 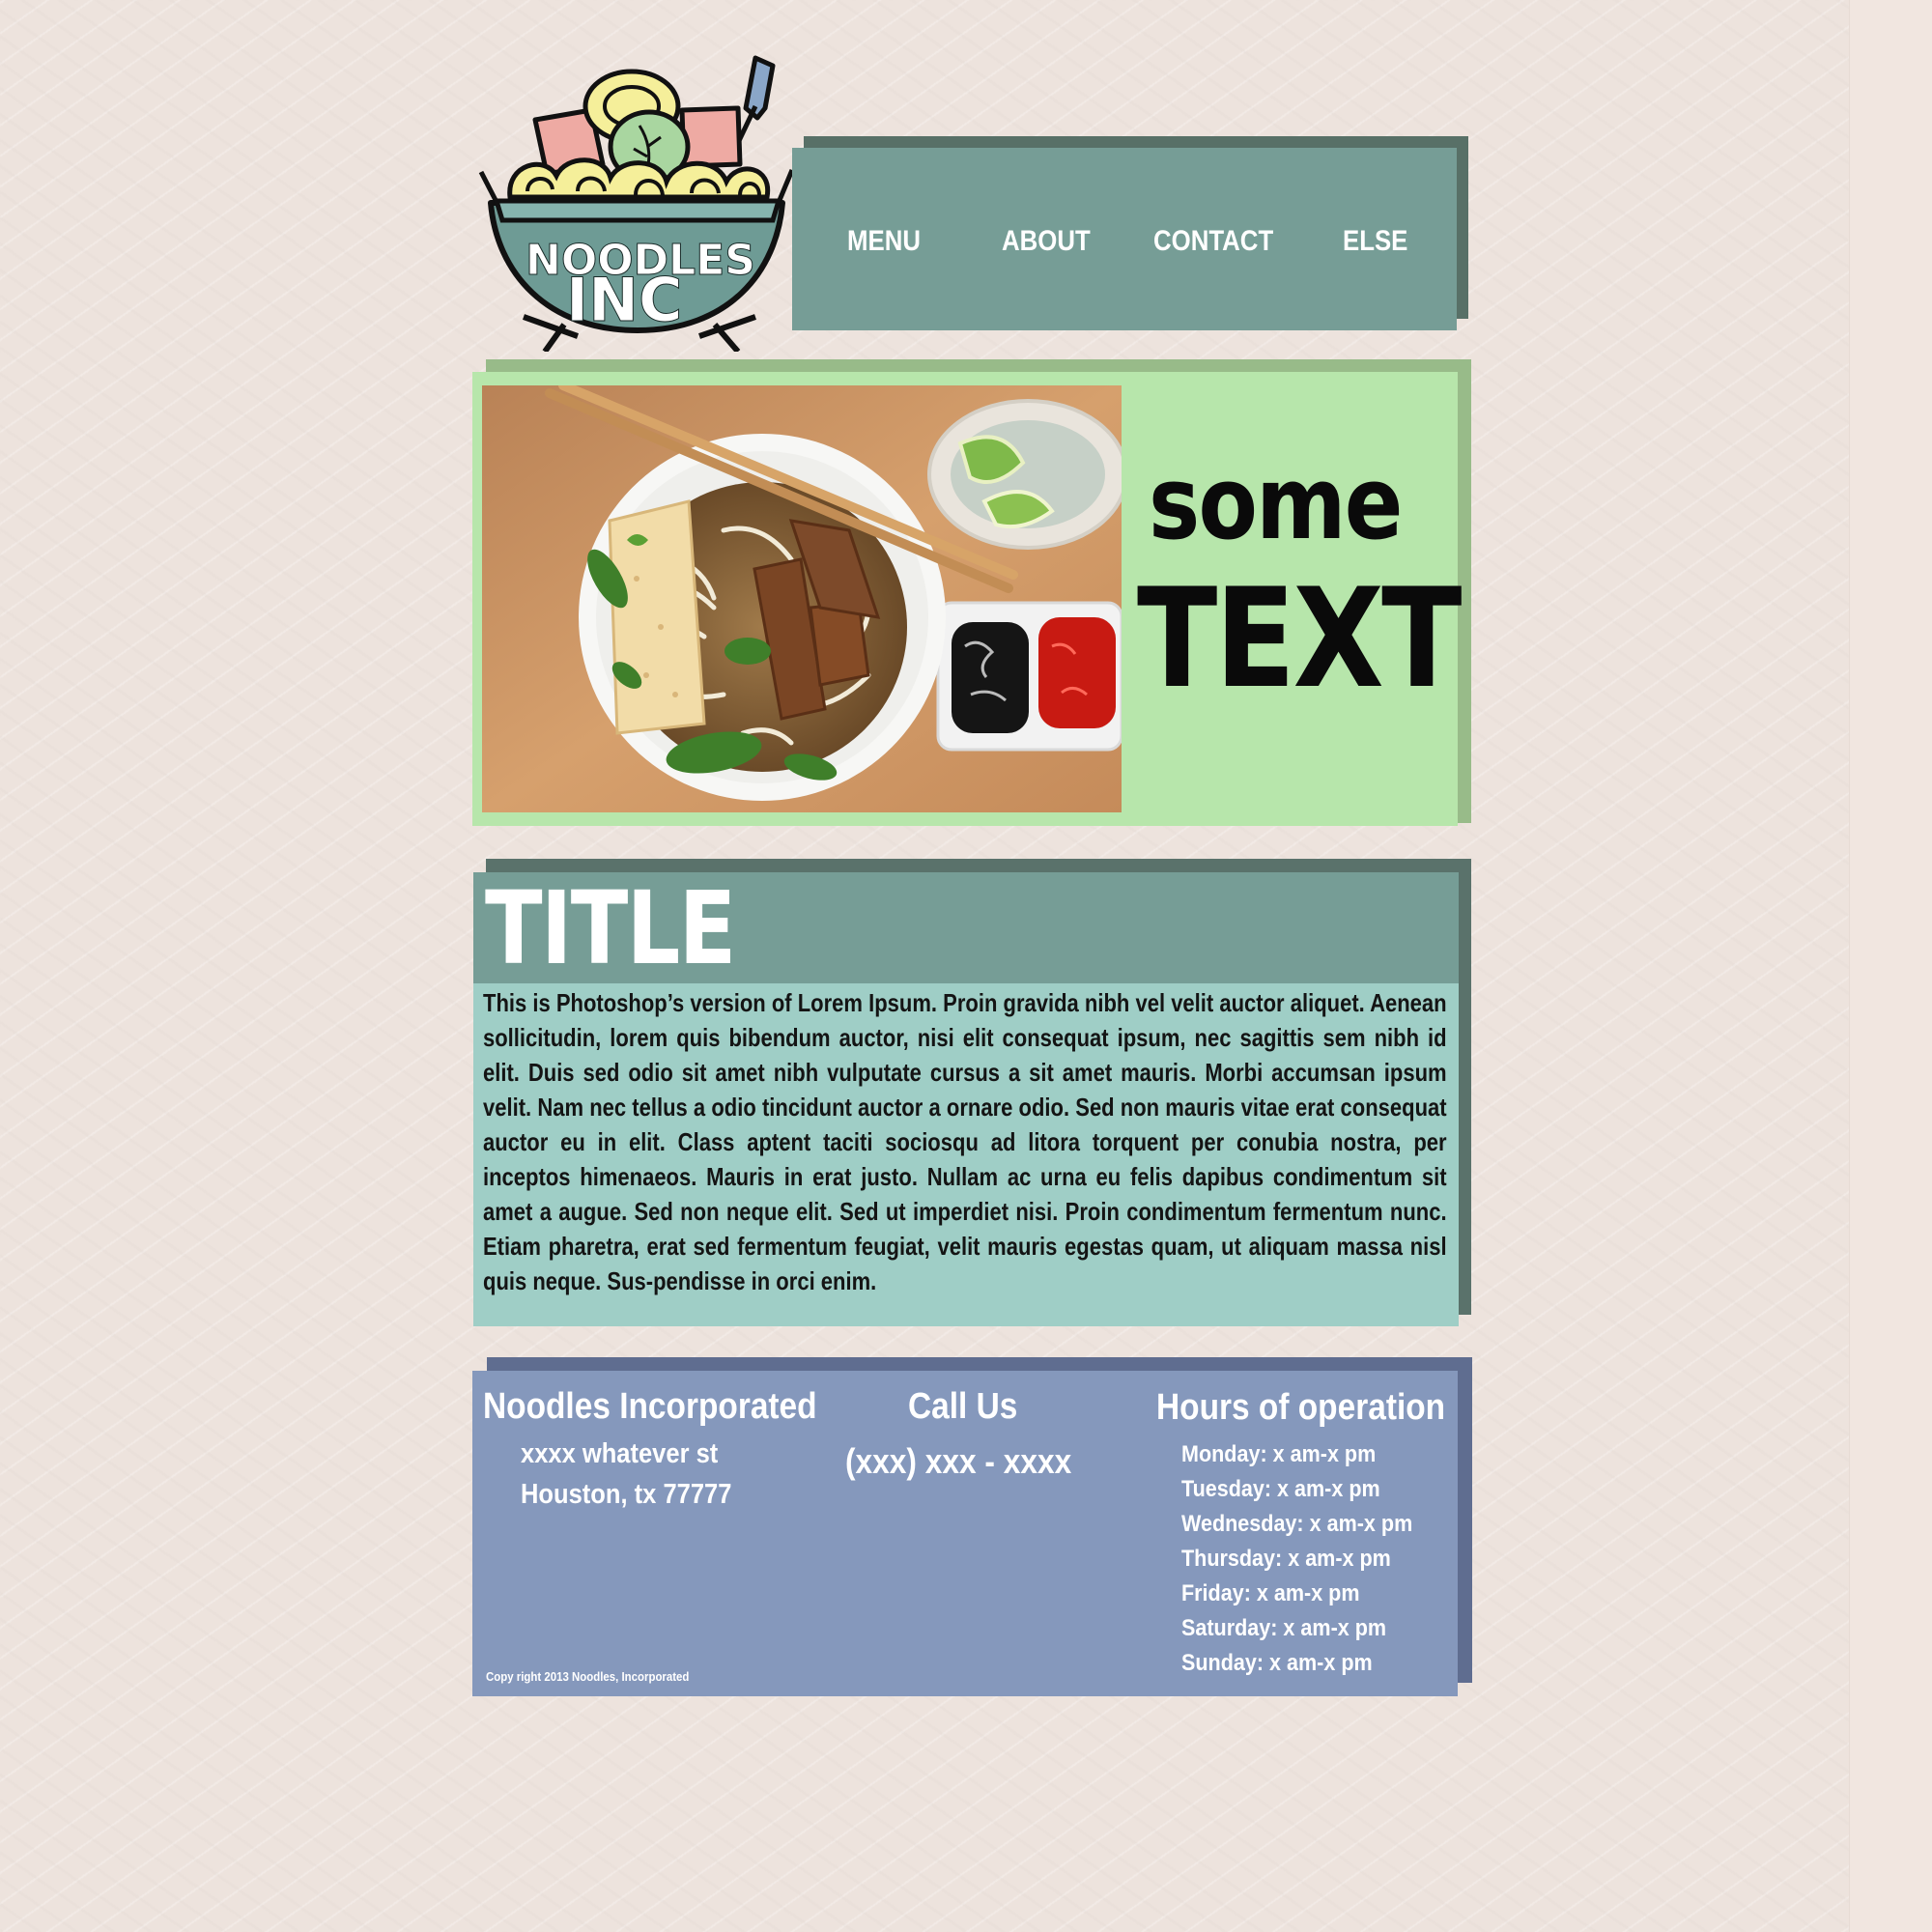 What do you see at coordinates (1279, 1454) in the screenshot?
I see `hours-monday: Monday: x am-x pm` at bounding box center [1279, 1454].